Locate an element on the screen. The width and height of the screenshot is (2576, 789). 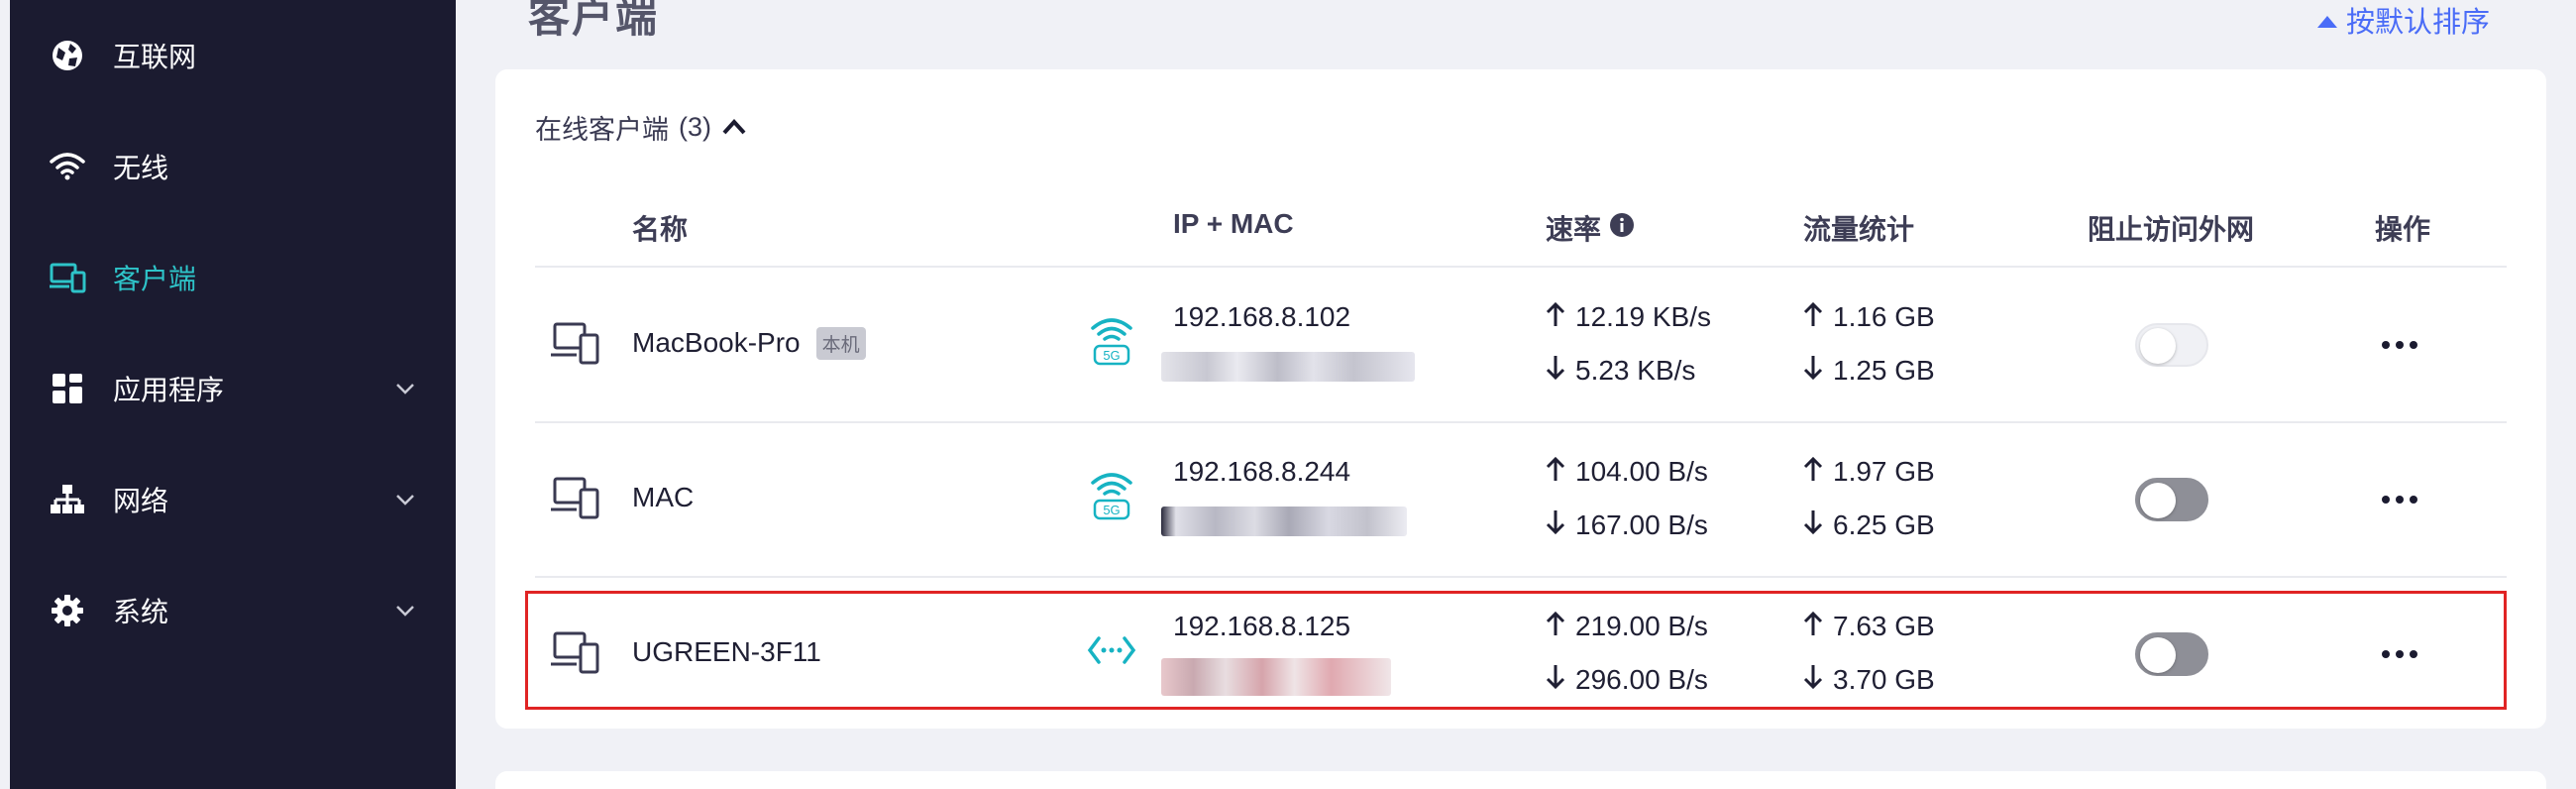
info-icon is located at coordinates (1622, 228).